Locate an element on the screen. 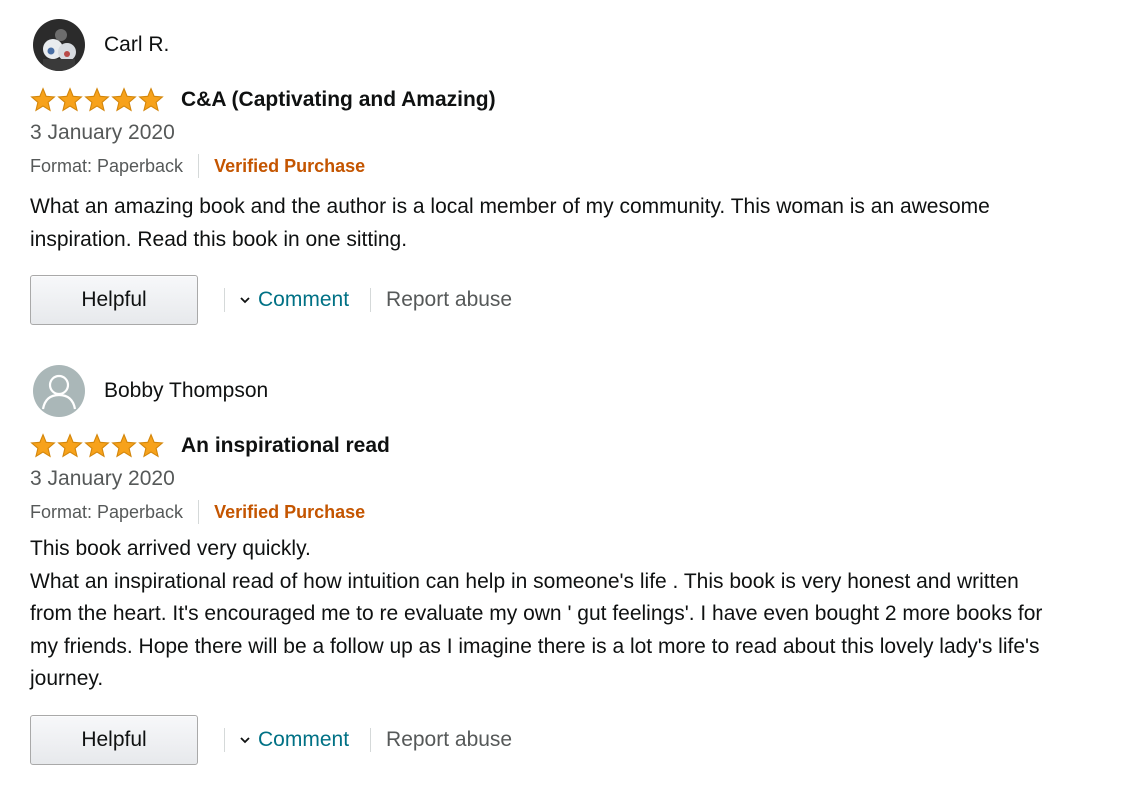 The image size is (1148, 800). reviewer-name: Bobby Thompson is located at coordinates (186, 391).